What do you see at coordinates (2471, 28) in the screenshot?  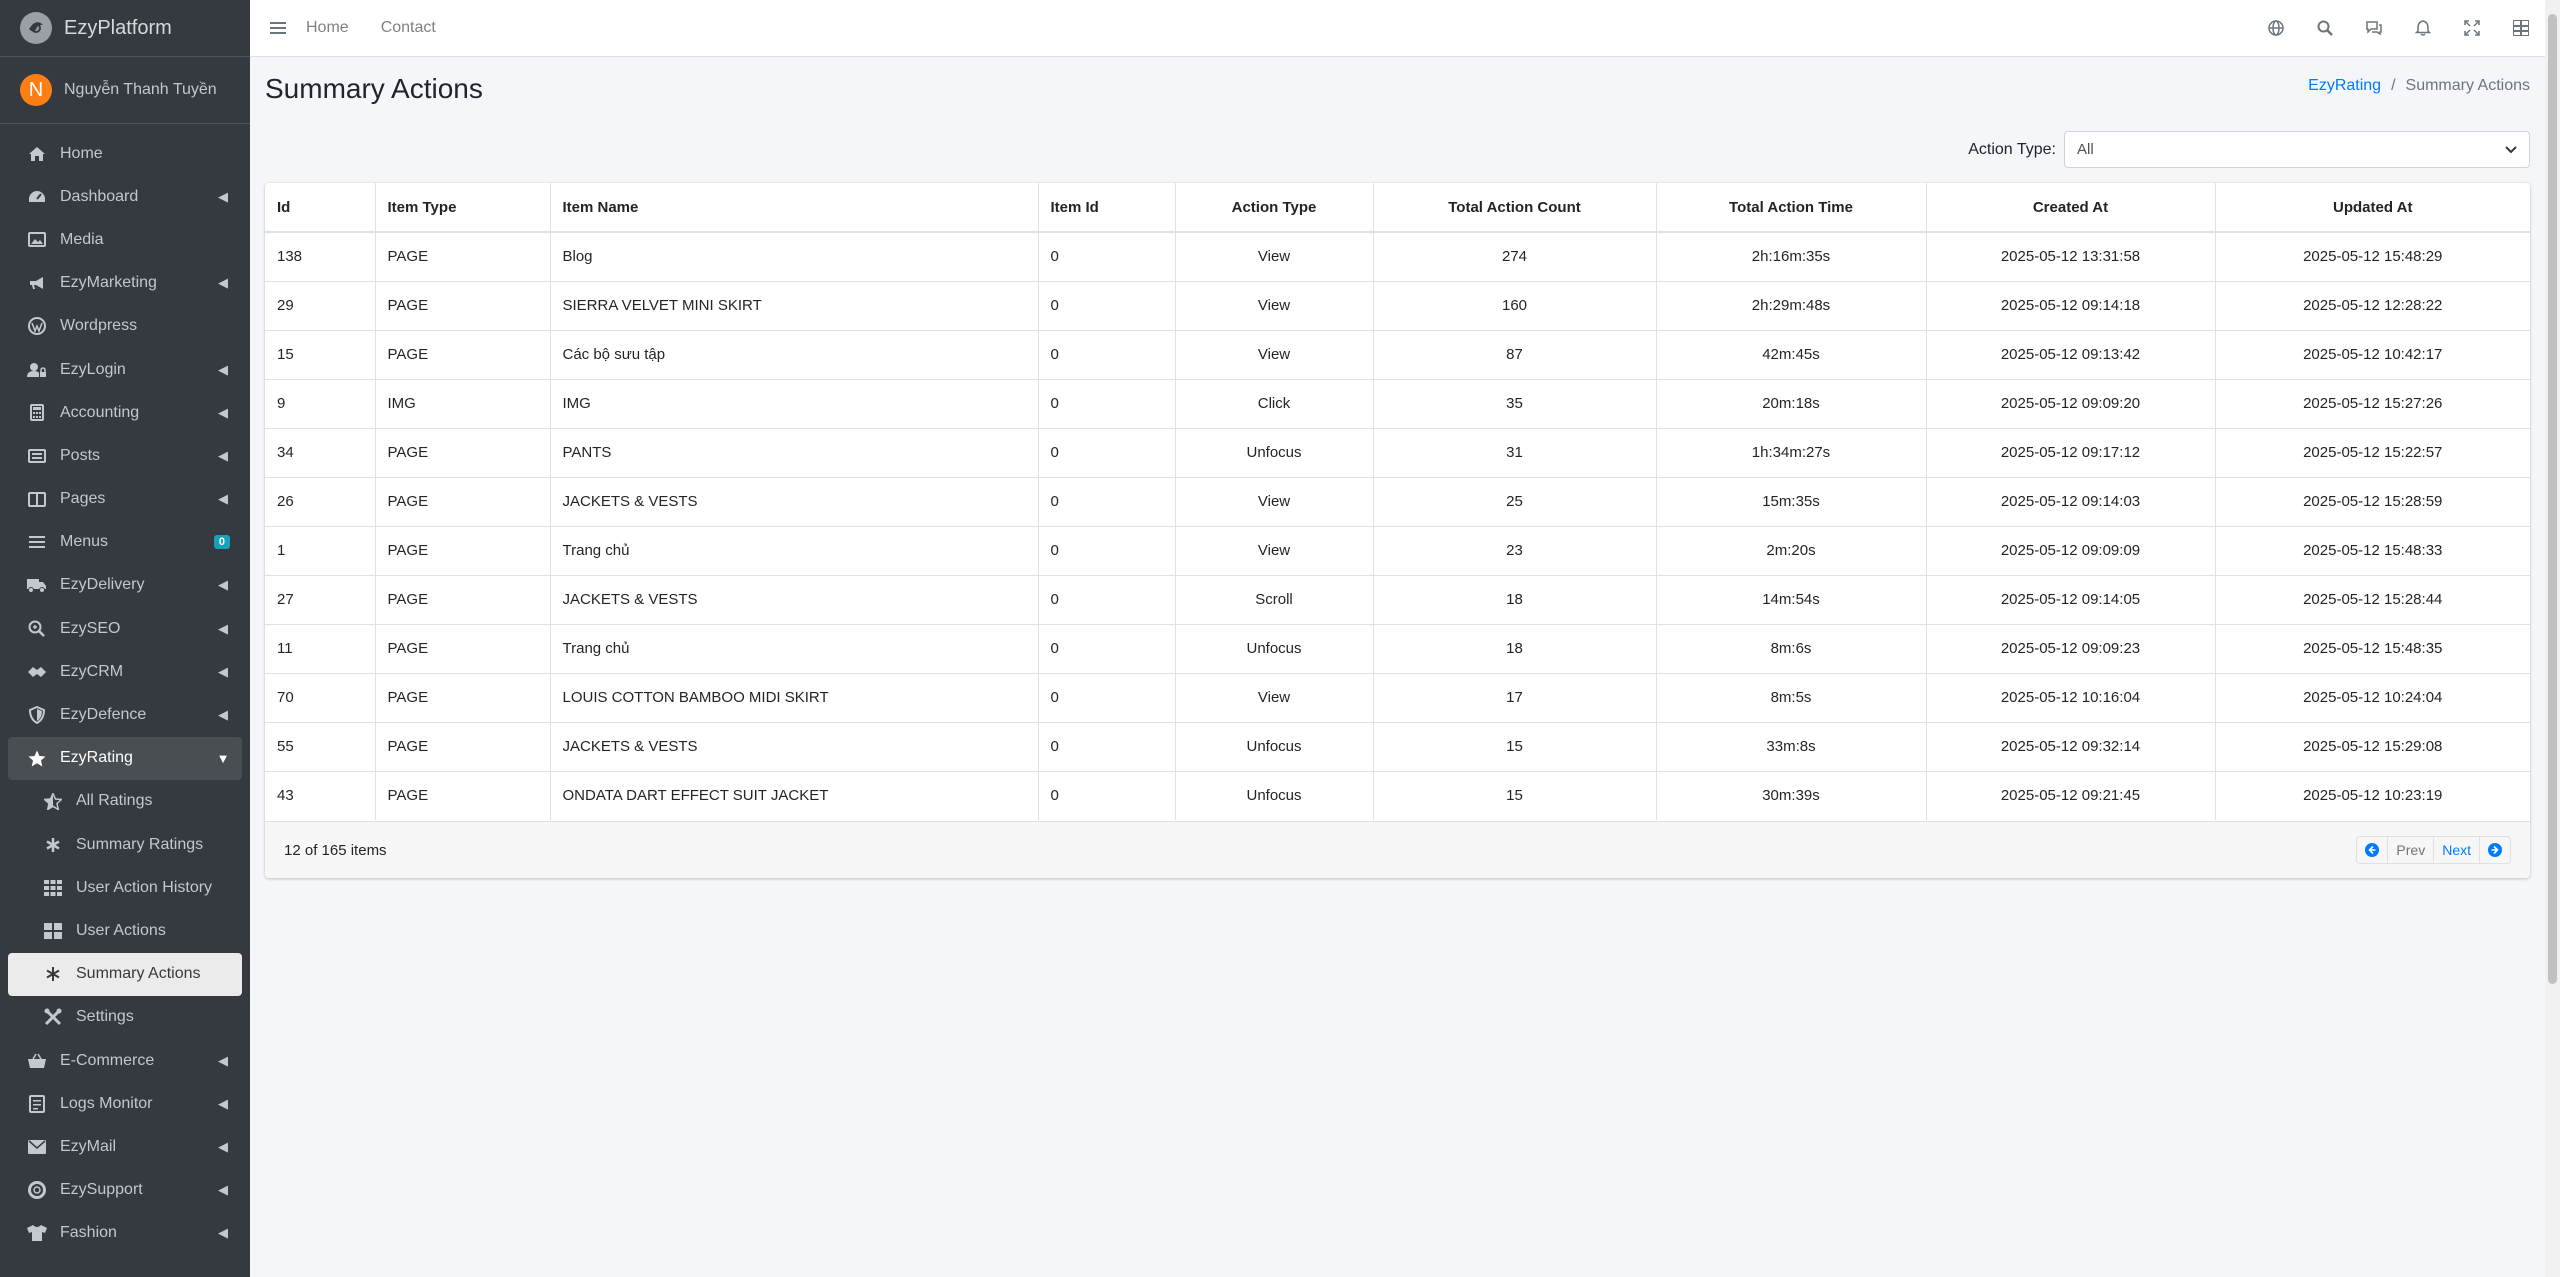 I see `expand-icon` at bounding box center [2471, 28].